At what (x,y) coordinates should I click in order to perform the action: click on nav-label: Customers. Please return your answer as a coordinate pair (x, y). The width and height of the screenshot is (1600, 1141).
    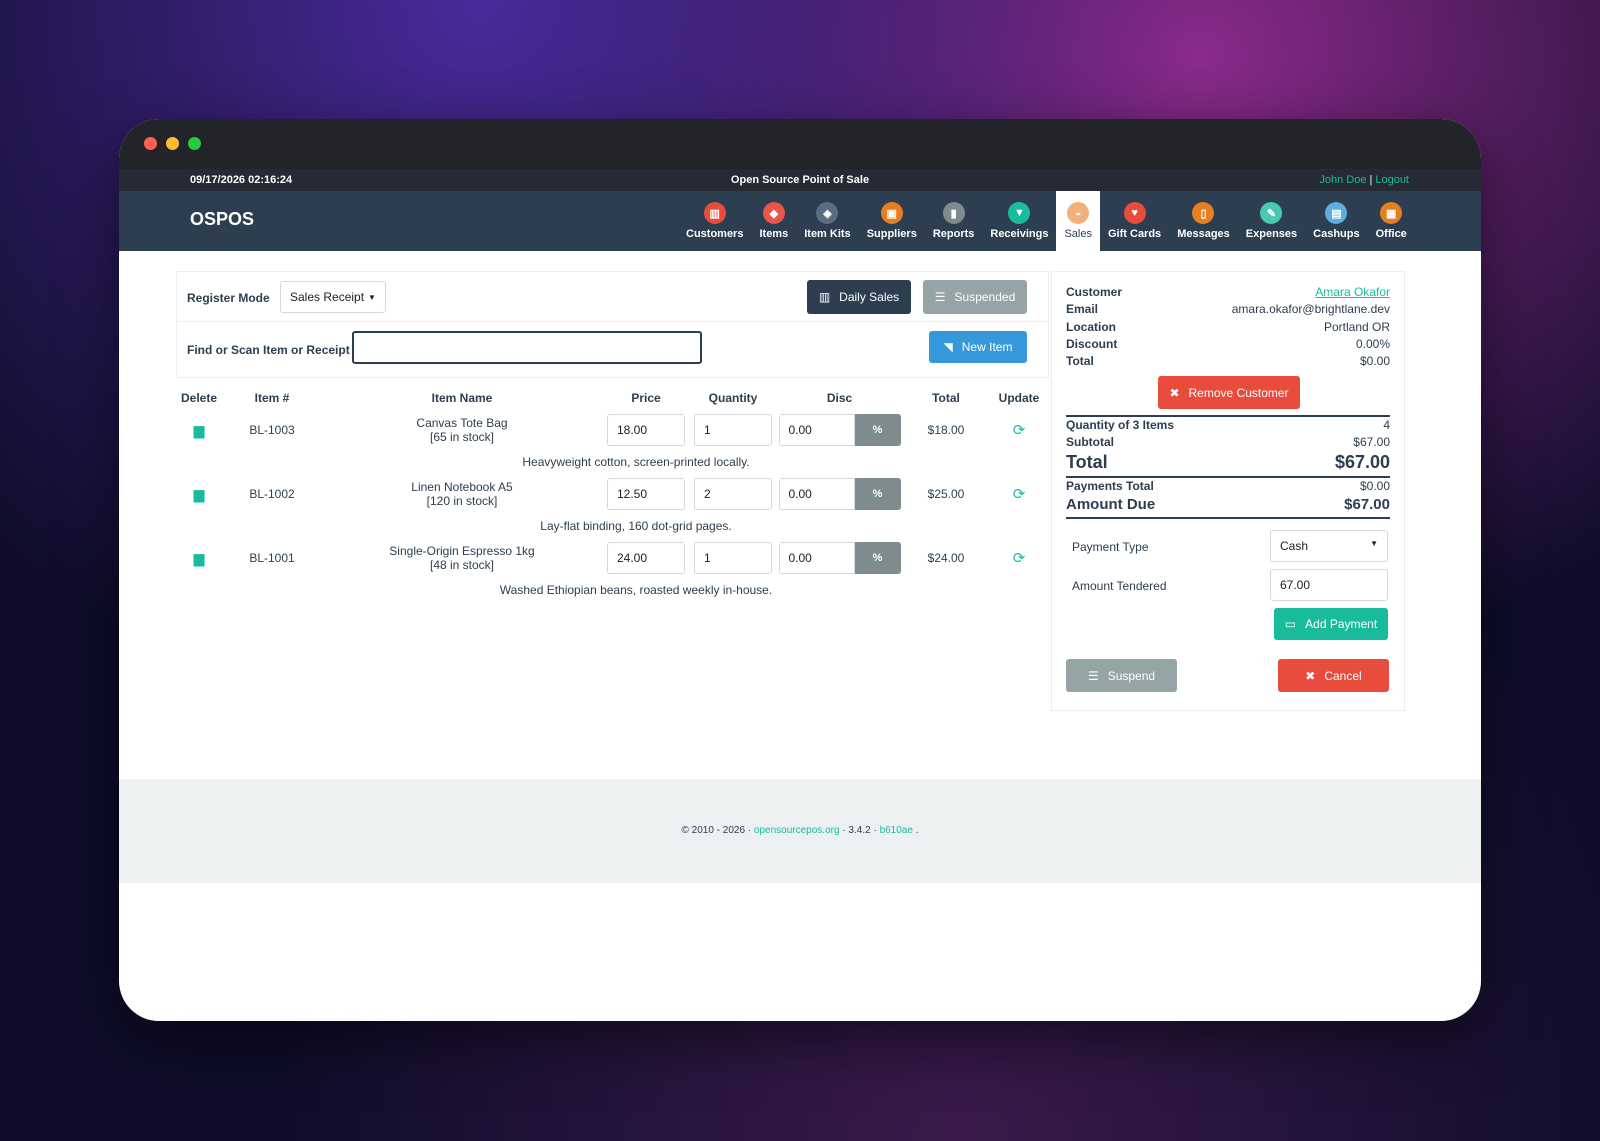
    Looking at the image, I should click on (715, 234).